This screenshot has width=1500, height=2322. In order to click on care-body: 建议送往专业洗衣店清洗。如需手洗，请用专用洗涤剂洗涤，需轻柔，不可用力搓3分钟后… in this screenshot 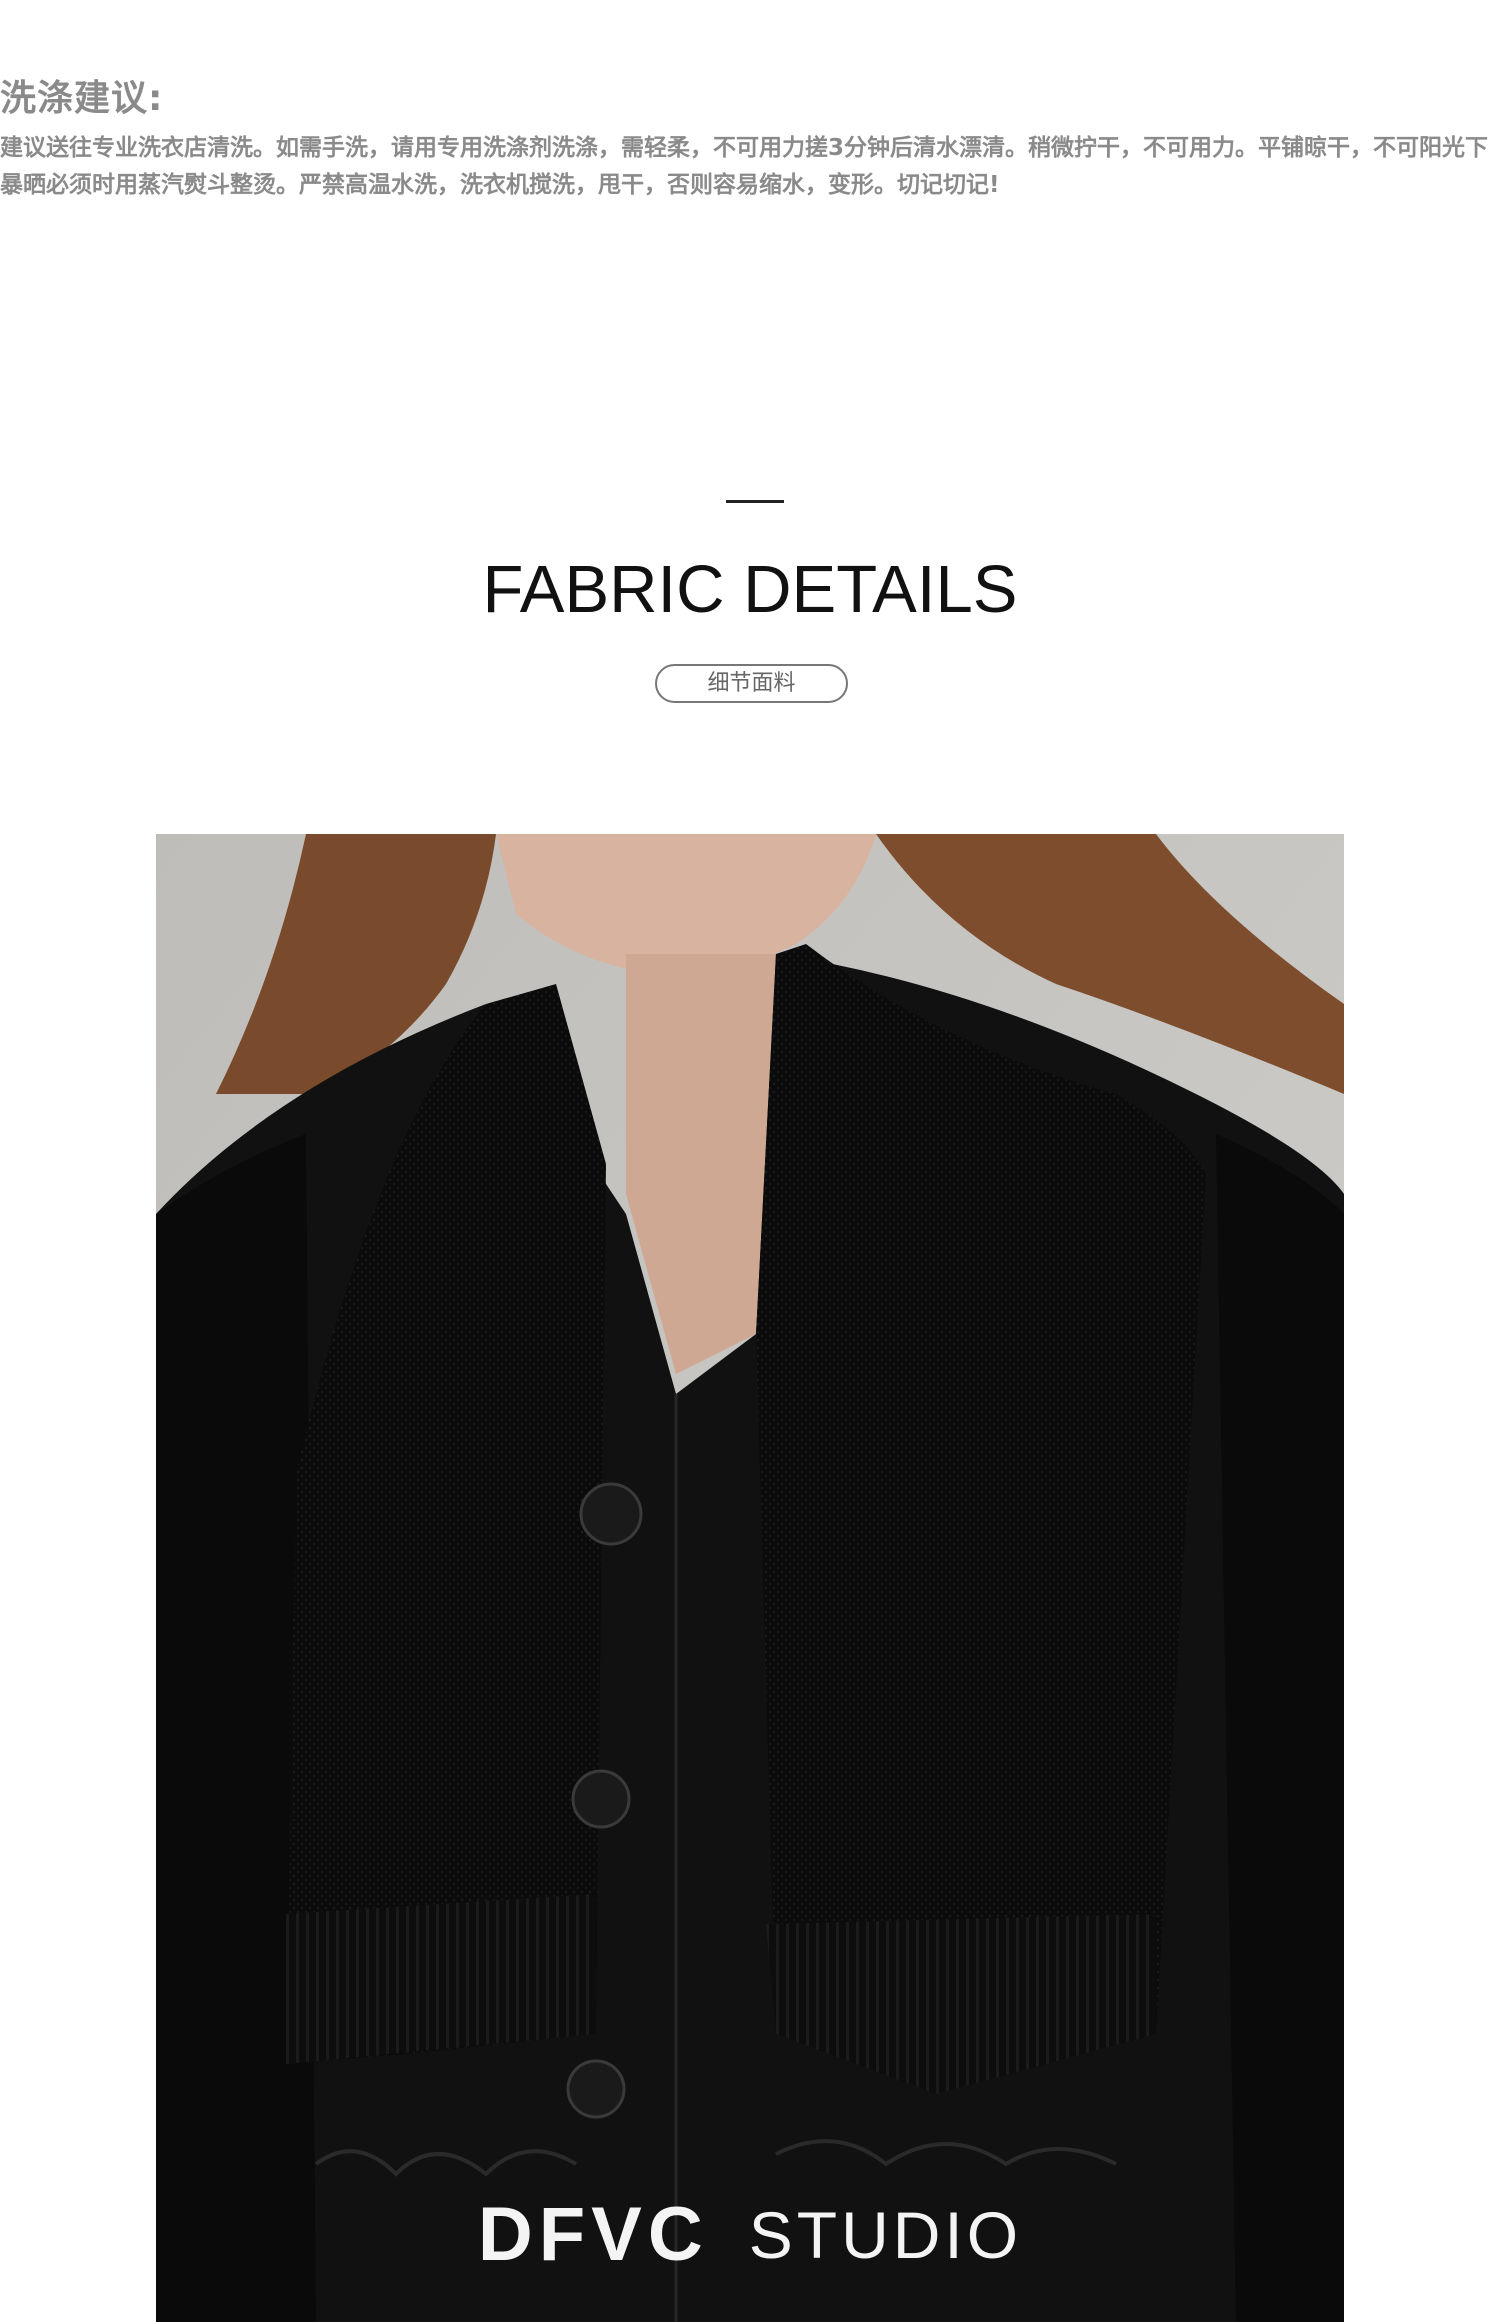, I will do `click(744, 166)`.